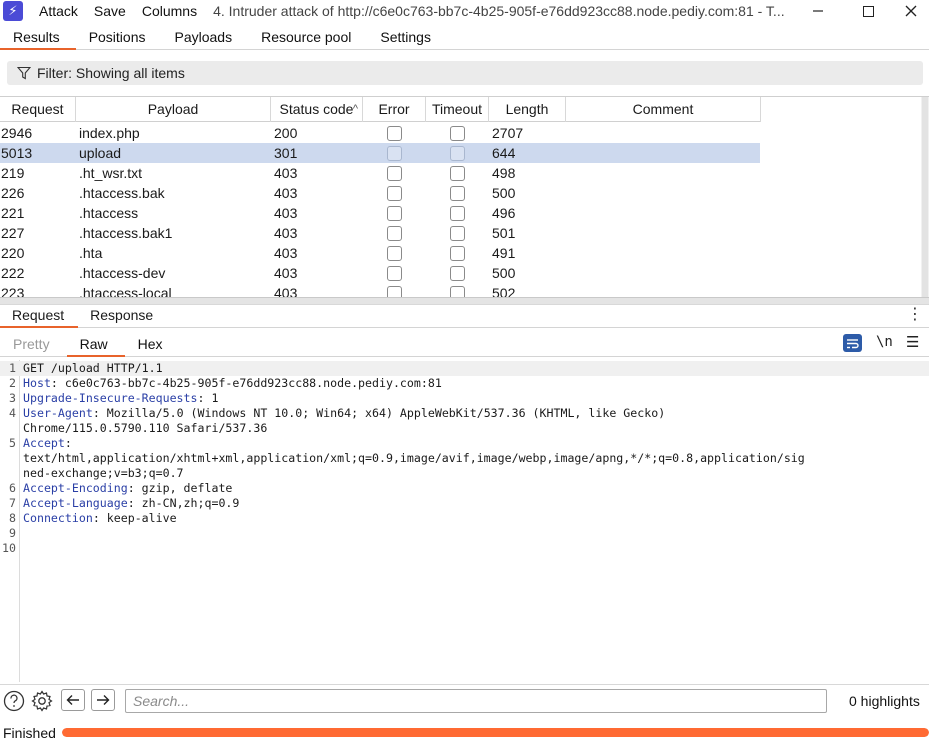 The image size is (929, 740). Describe the element at coordinates (173, 109) in the screenshot. I see `col-payload: Payload` at that location.